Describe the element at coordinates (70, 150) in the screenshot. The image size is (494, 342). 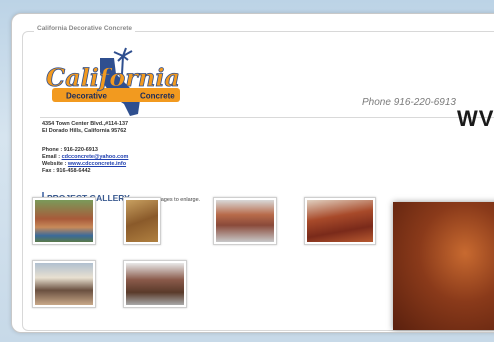
I see `contact-phone: Phone : 916-220-6913` at that location.